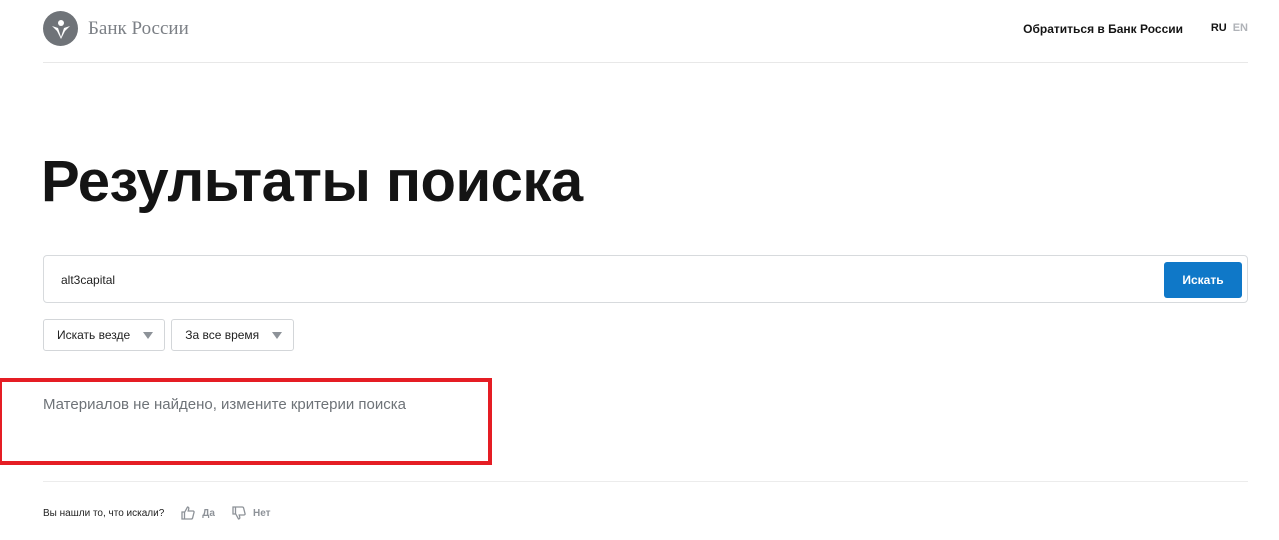 The image size is (1279, 540). What do you see at coordinates (251, 513) in the screenshot?
I see `feedback-no-button: Нет` at bounding box center [251, 513].